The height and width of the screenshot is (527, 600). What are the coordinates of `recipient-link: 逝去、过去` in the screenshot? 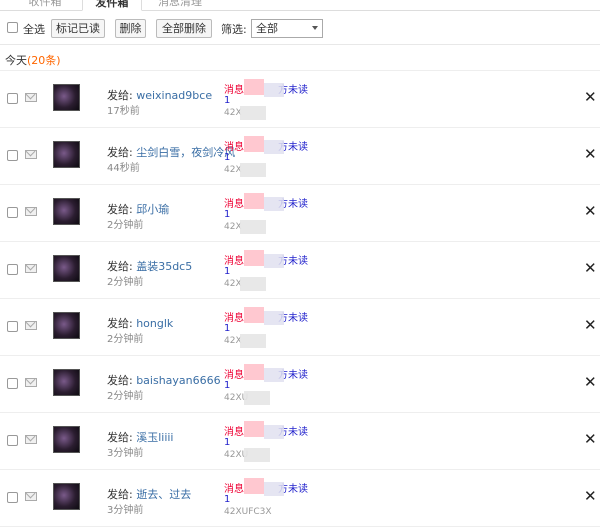 It's located at (163, 494).